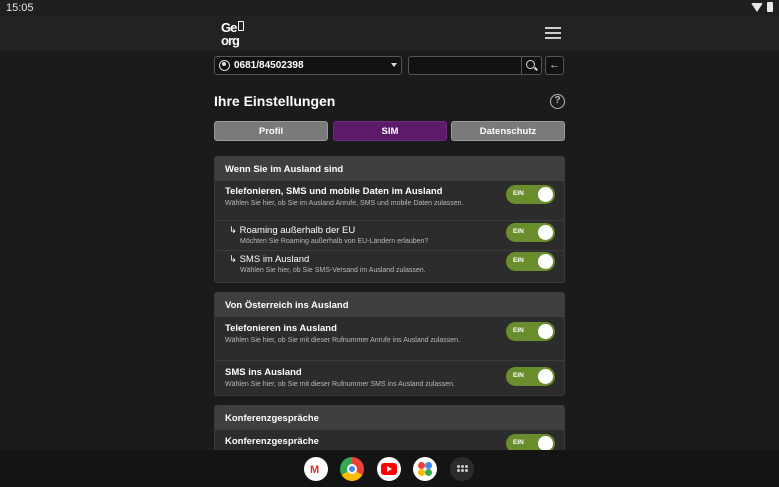 This screenshot has height=487, width=779. Describe the element at coordinates (554, 65) in the screenshot. I see `back-button: ←` at that location.